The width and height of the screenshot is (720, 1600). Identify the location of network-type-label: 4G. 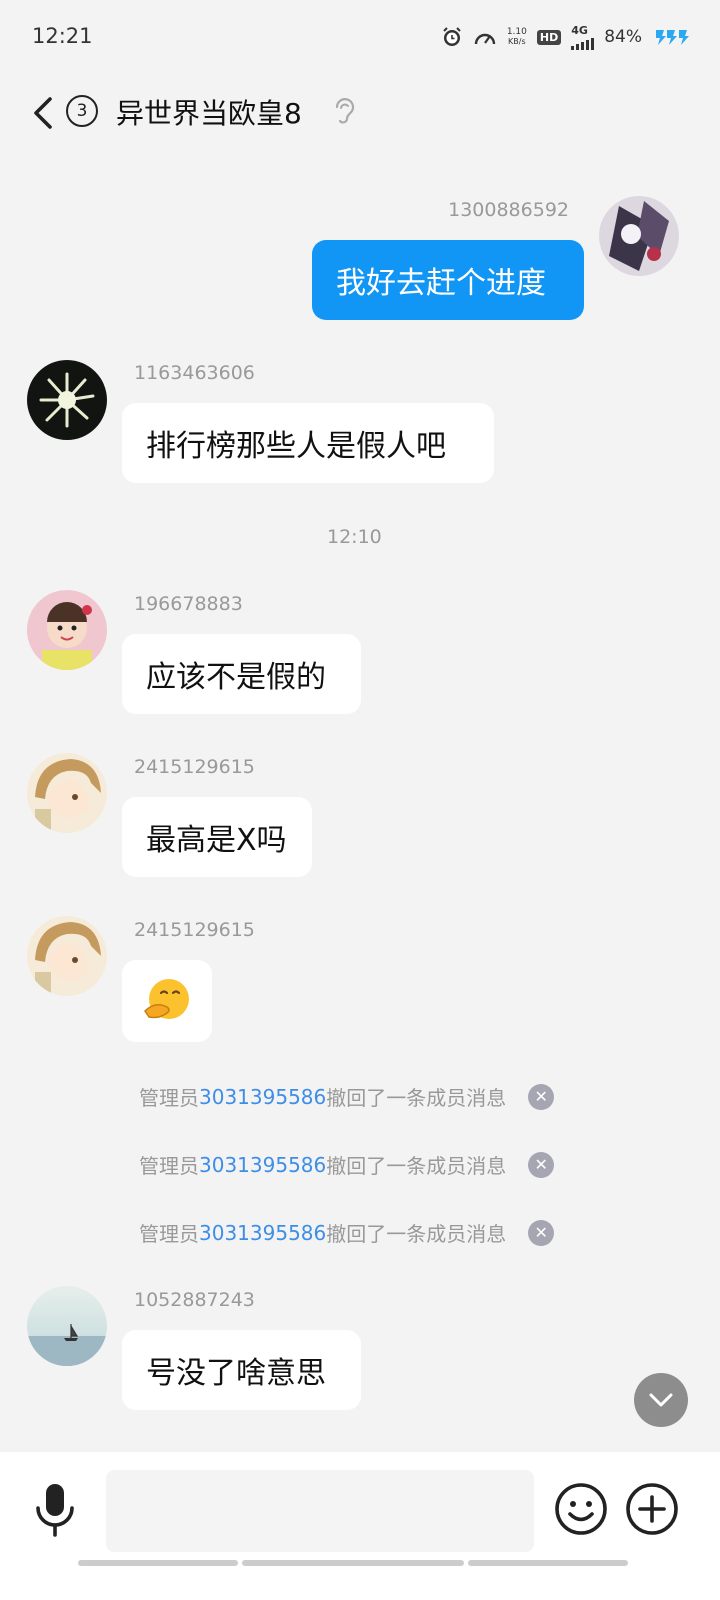
(579, 30).